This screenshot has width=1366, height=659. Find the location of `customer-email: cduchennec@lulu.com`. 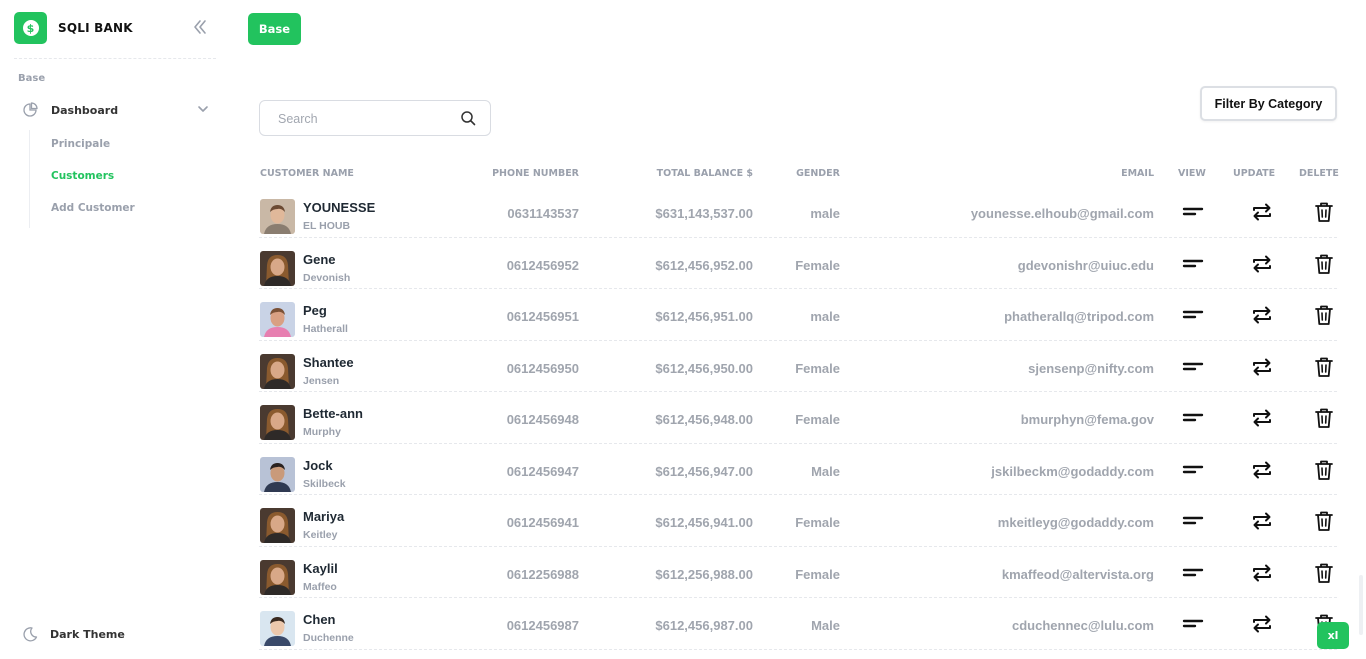

customer-email: cduchennec@lulu.com is located at coordinates (1083, 625).